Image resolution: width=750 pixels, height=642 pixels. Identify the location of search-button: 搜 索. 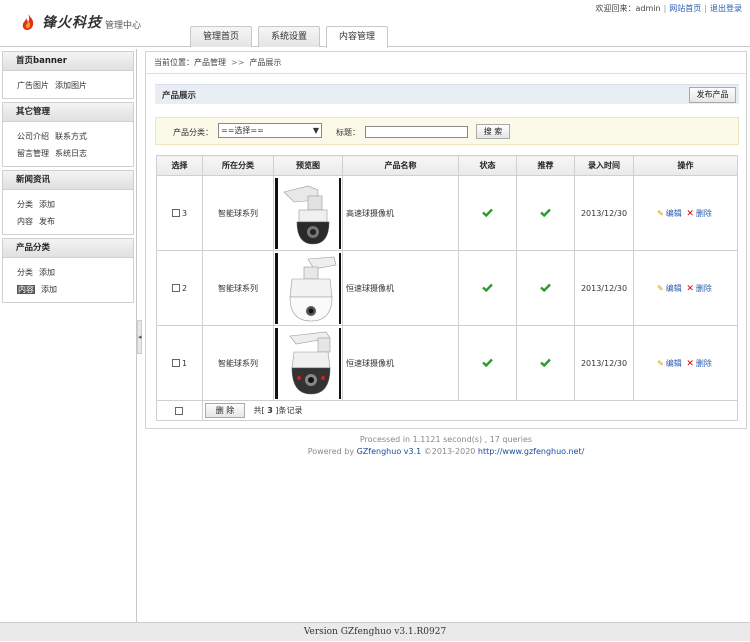
(493, 131).